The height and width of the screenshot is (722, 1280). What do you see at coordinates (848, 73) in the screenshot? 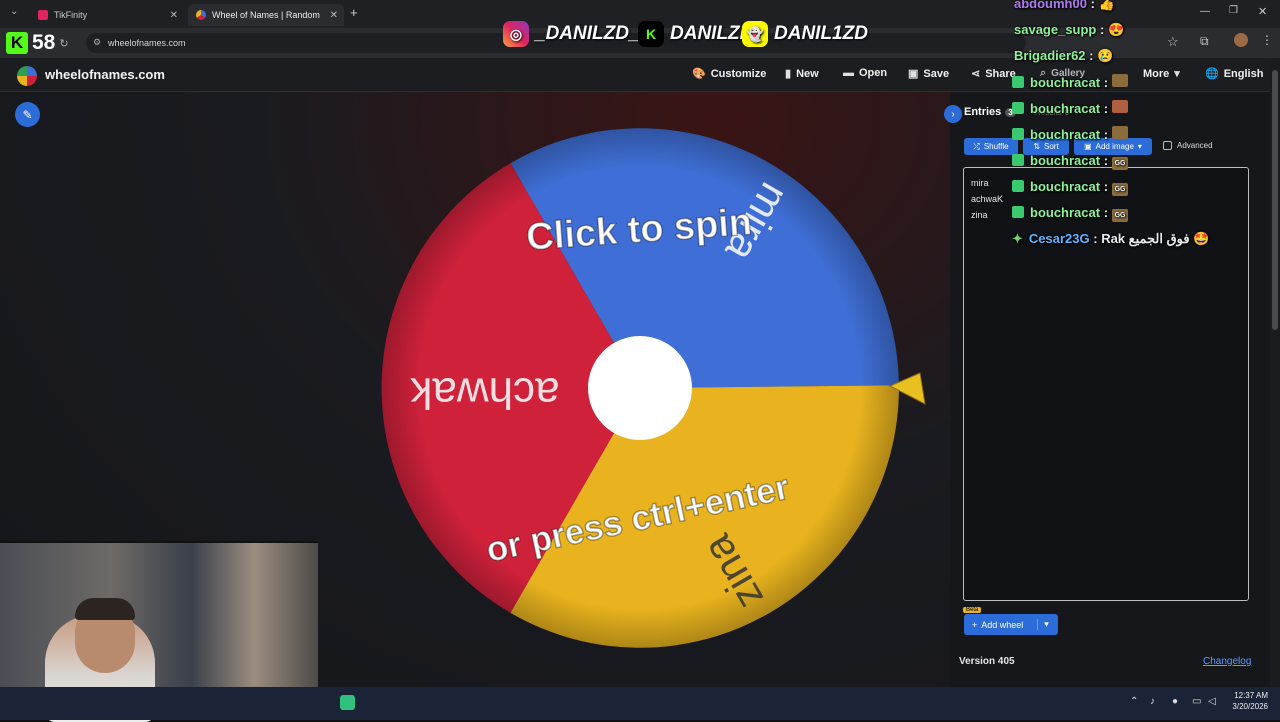
I see `folder-icon: ▬` at bounding box center [848, 73].